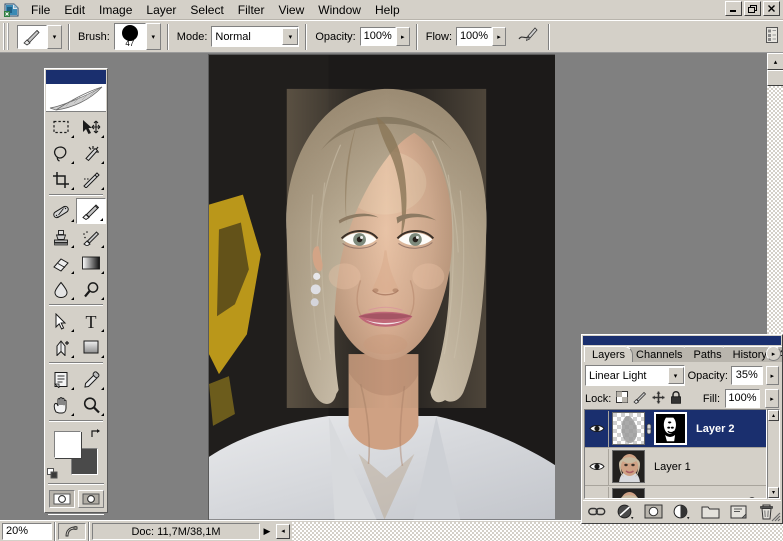  Describe the element at coordinates (91, 179) in the screenshot. I see `slice-tool` at that location.